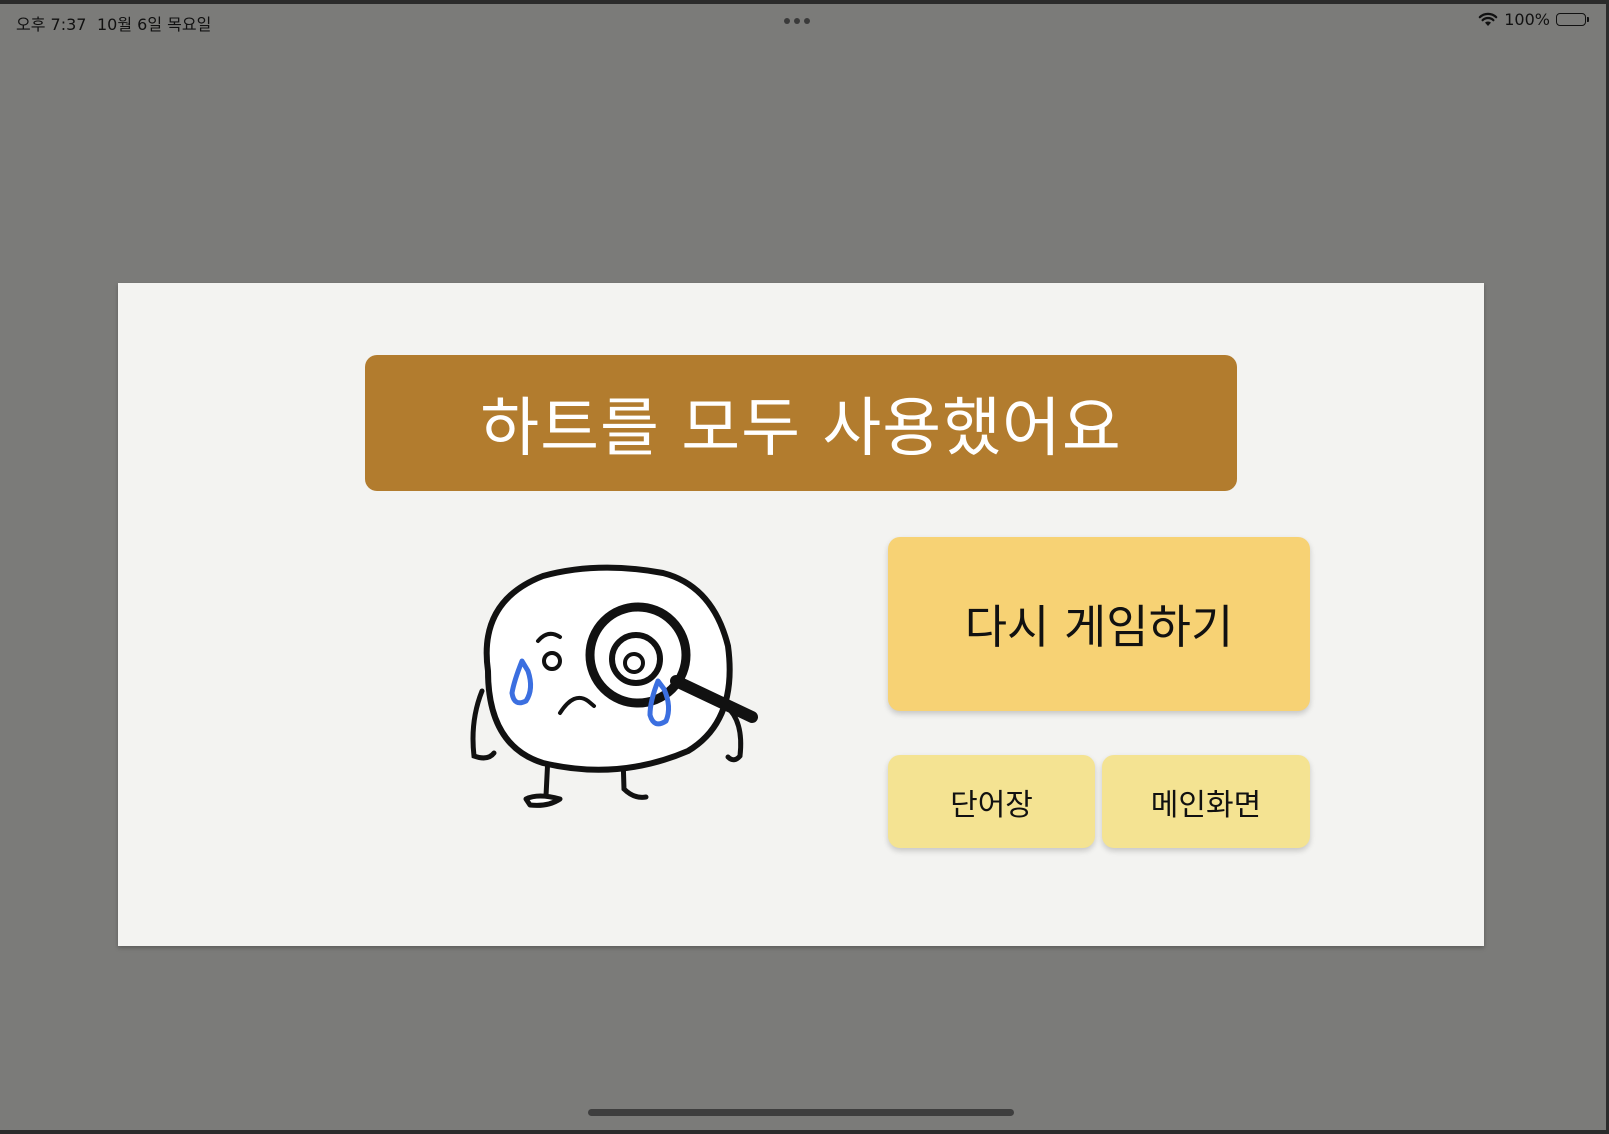  I want to click on vocabulary-label: 단어장, so click(991, 805).